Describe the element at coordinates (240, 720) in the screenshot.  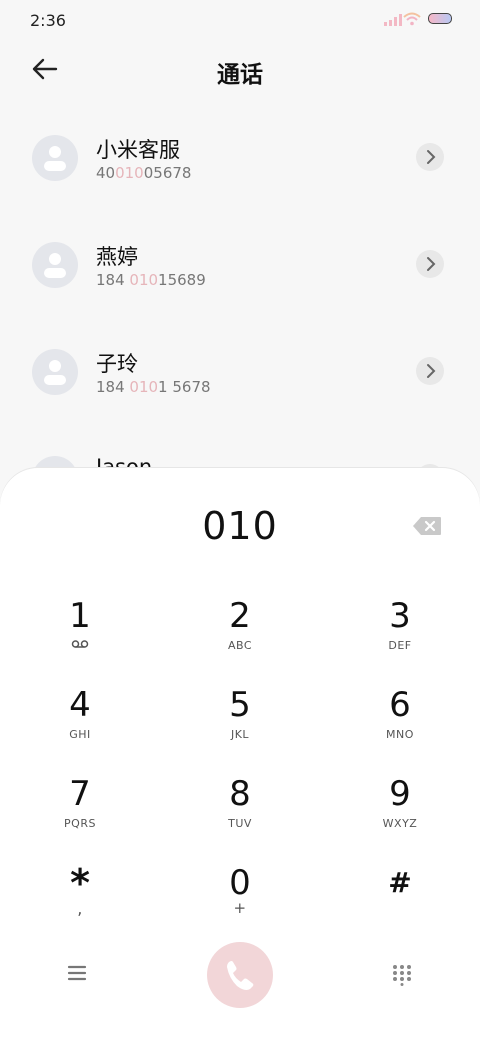
I see `key-5: 5 JKL` at that location.